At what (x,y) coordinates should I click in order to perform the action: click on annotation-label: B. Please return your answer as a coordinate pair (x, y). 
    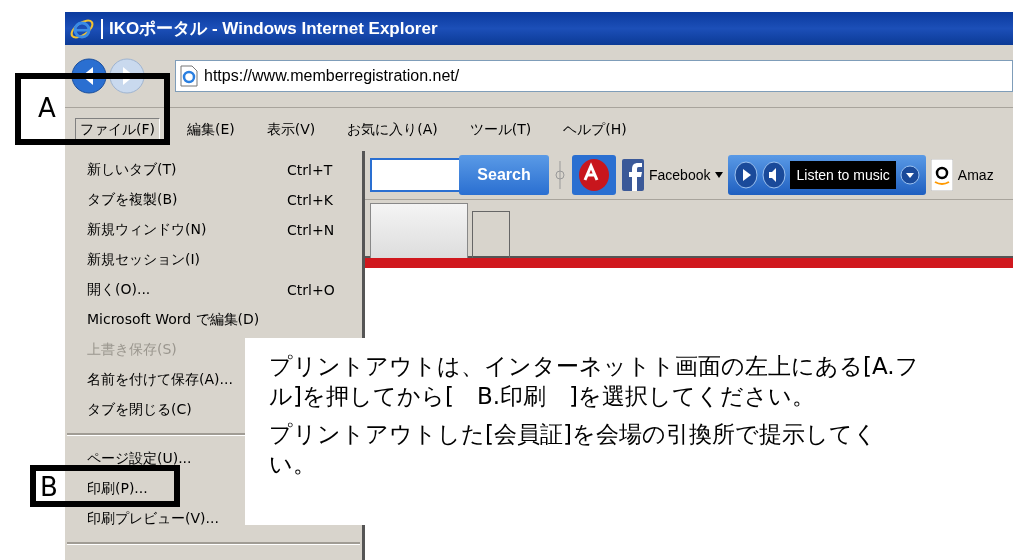
    Looking at the image, I should click on (49, 487).